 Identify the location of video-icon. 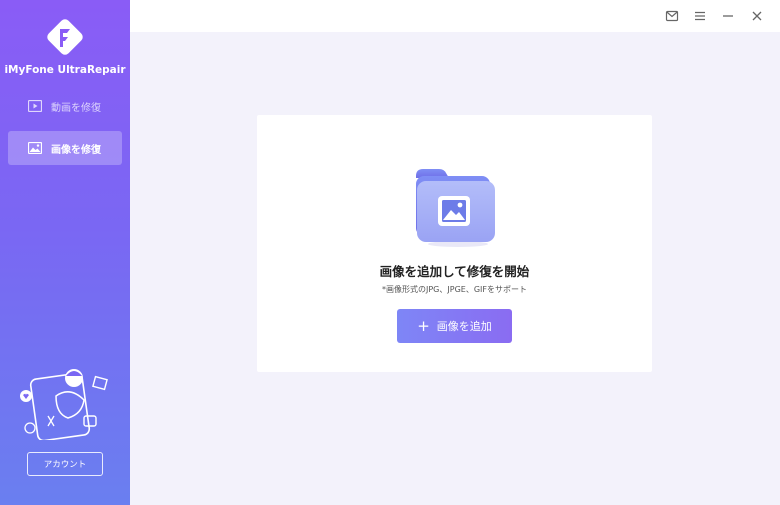
(35, 106).